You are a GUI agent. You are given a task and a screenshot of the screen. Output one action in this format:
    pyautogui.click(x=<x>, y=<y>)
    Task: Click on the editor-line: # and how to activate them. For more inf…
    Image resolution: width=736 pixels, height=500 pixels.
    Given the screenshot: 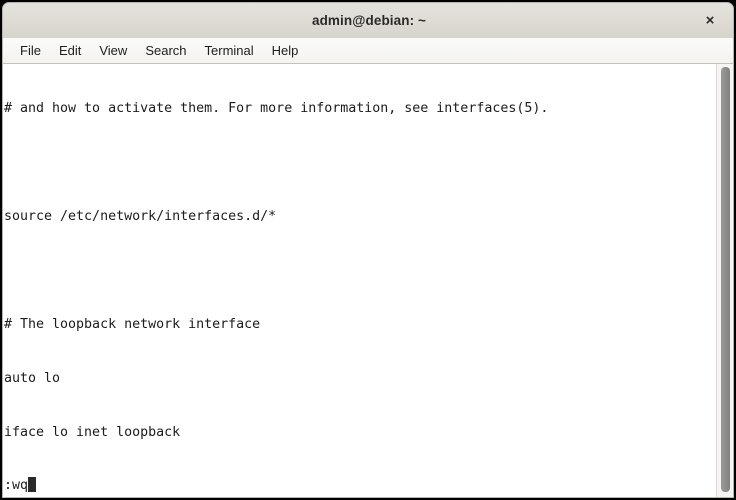 What is the action you would take?
    pyautogui.click(x=276, y=108)
    